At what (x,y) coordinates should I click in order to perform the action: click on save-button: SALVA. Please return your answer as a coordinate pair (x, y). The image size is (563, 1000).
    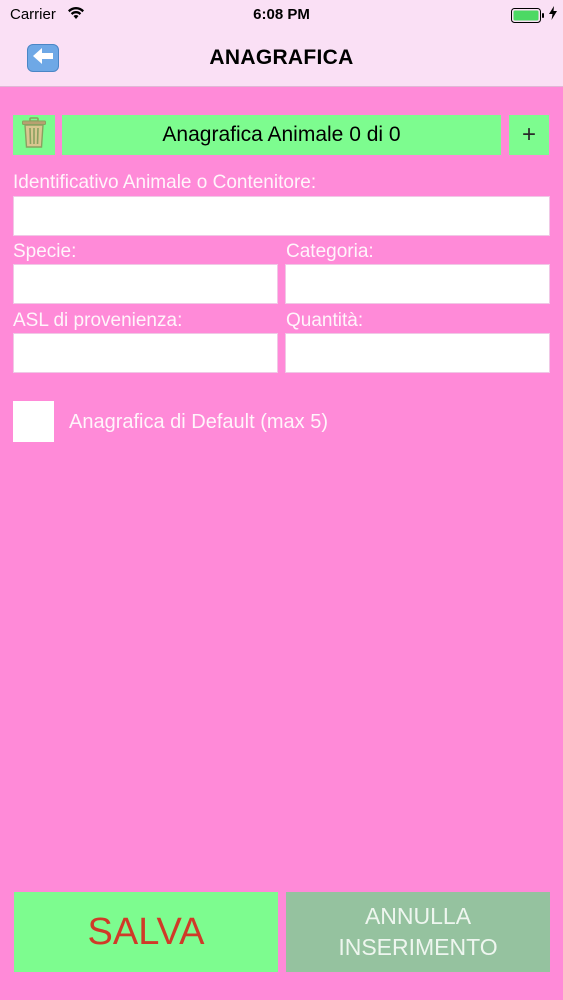
    Looking at the image, I should click on (146, 932).